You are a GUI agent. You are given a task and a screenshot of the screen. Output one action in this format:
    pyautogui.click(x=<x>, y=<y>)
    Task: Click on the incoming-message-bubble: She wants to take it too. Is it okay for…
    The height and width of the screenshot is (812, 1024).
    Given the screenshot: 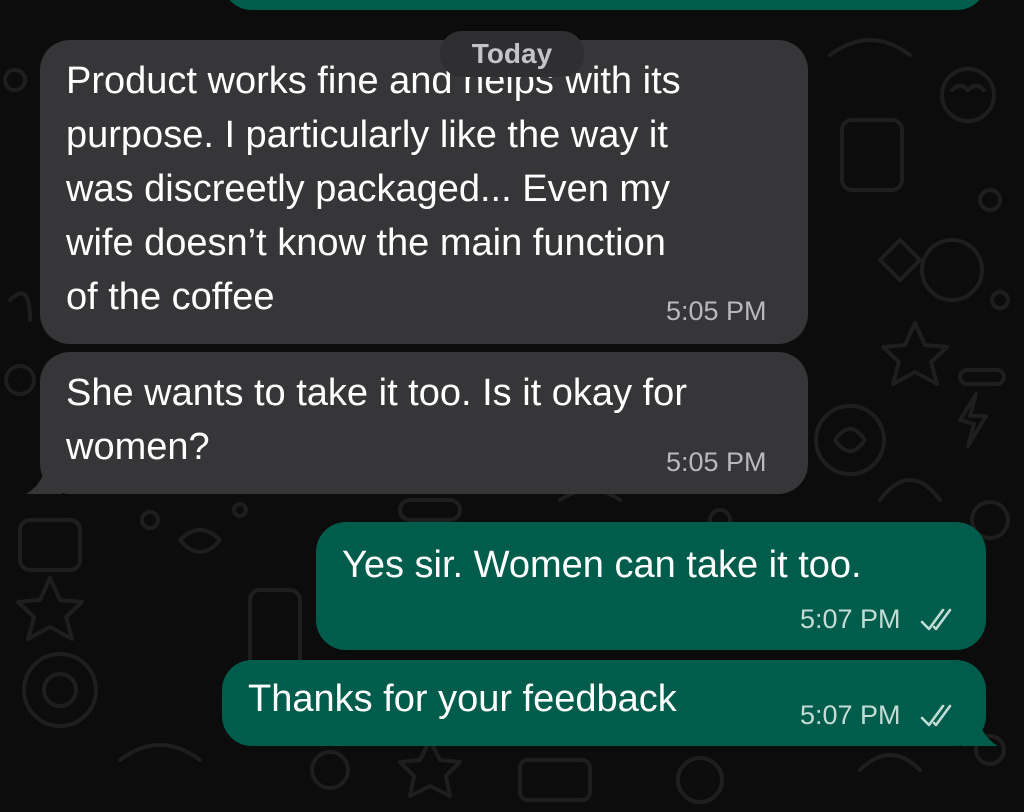 What is the action you would take?
    pyautogui.click(x=424, y=423)
    